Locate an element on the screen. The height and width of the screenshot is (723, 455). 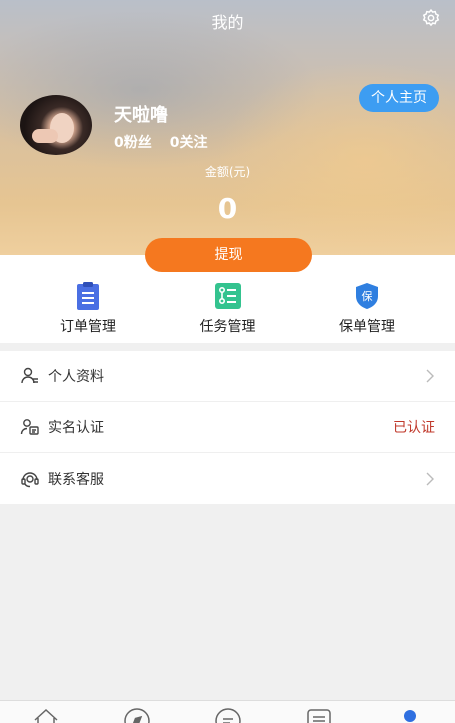
personal-homepage-button: 个人主页 is located at coordinates (399, 98).